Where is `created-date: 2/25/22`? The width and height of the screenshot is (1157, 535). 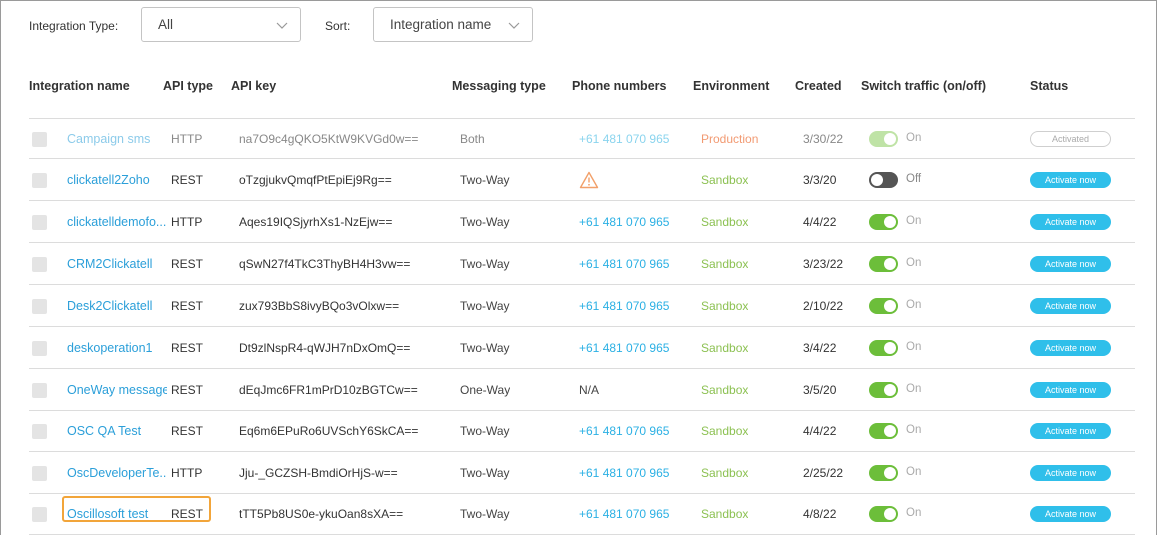 created-date: 2/25/22 is located at coordinates (823, 473).